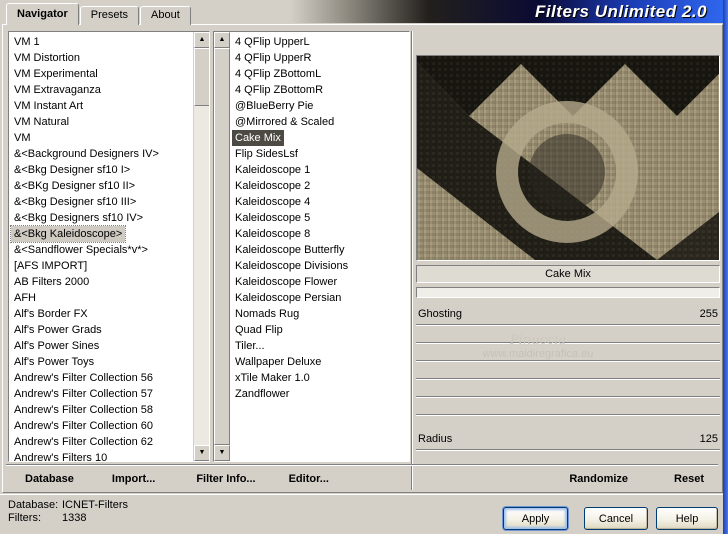 This screenshot has height=534, width=728. I want to click on panel-divider, so click(412, 260).